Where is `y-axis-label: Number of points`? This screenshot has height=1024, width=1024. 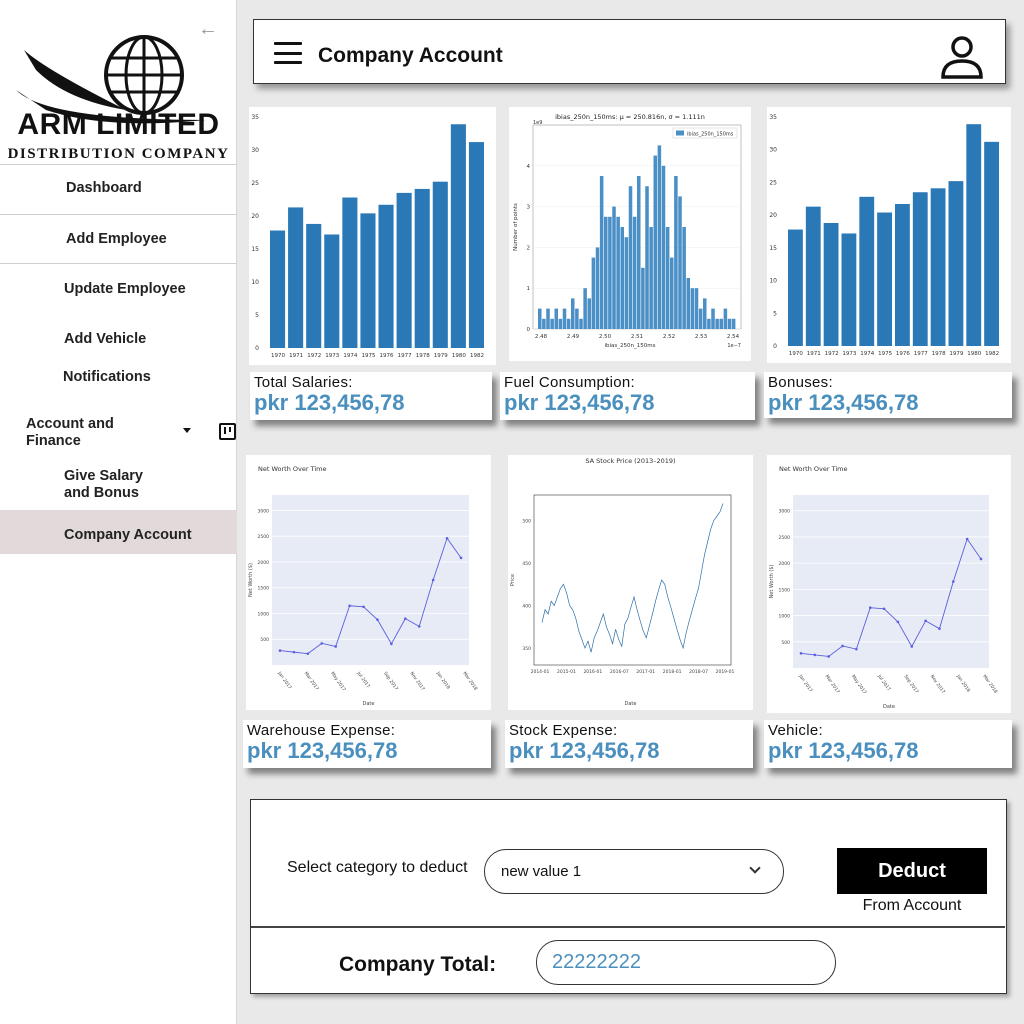
y-axis-label: Number of points is located at coordinates (516, 227).